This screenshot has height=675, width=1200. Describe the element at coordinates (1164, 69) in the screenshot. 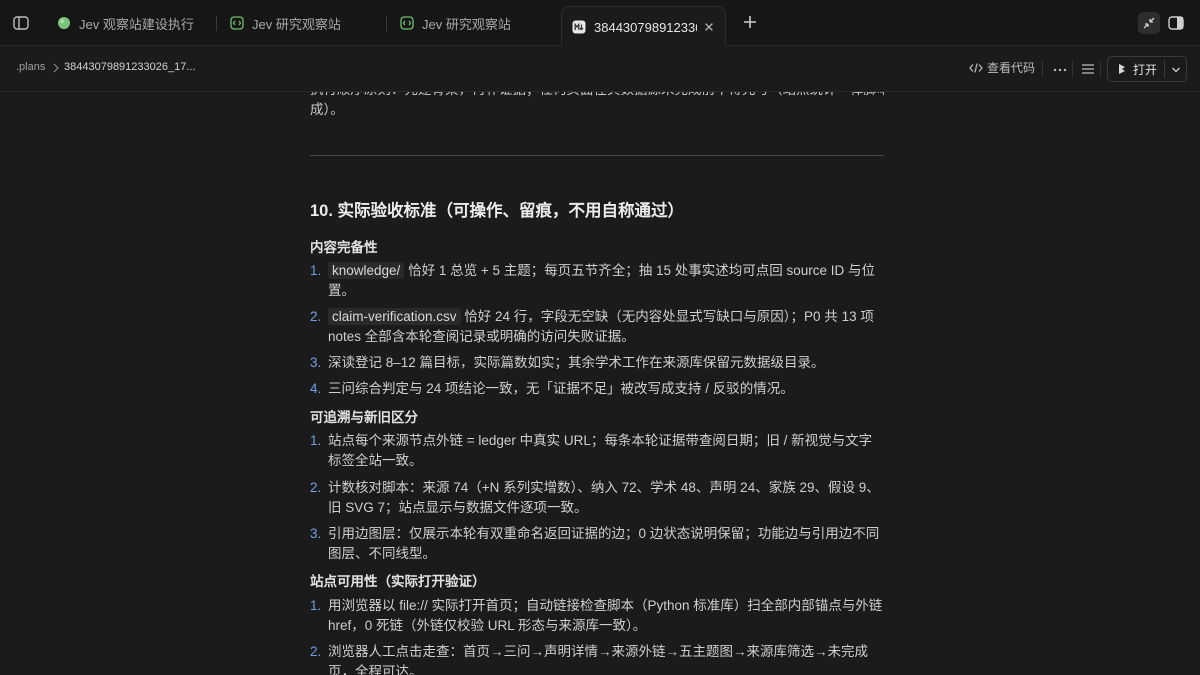

I see `open-button-divider` at that location.